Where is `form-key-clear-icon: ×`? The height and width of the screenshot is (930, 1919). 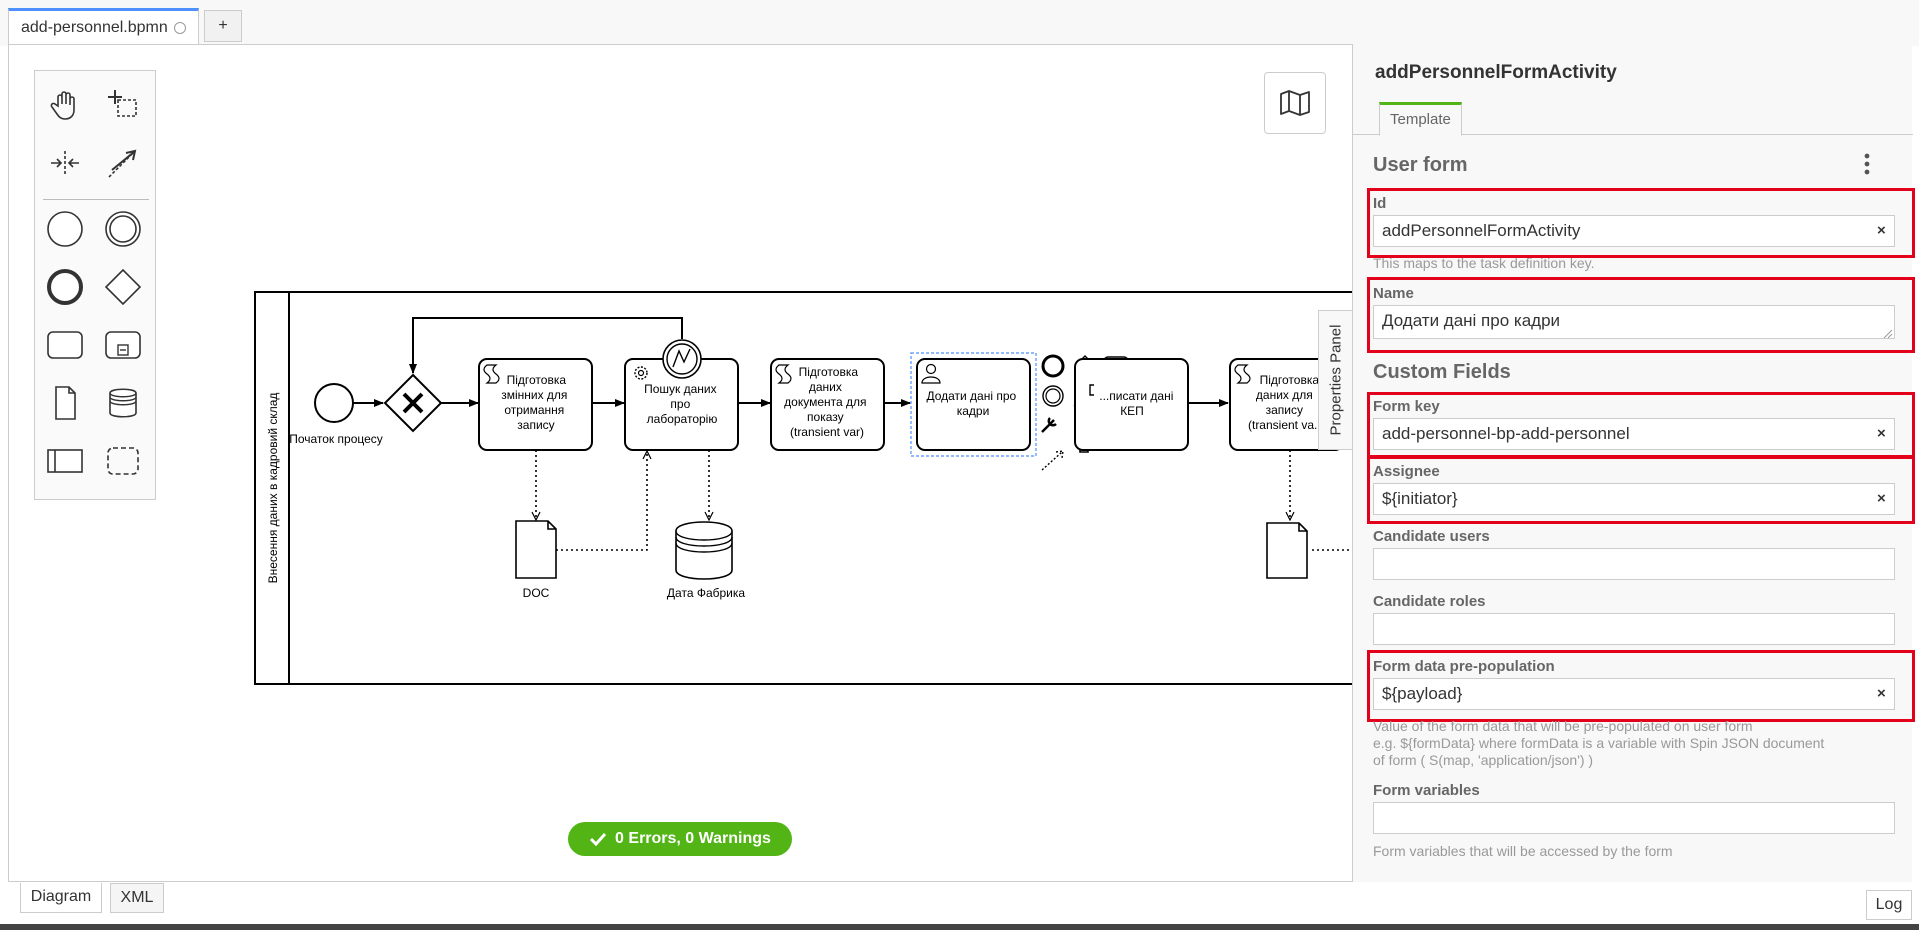
form-key-clear-icon: × is located at coordinates (1881, 433).